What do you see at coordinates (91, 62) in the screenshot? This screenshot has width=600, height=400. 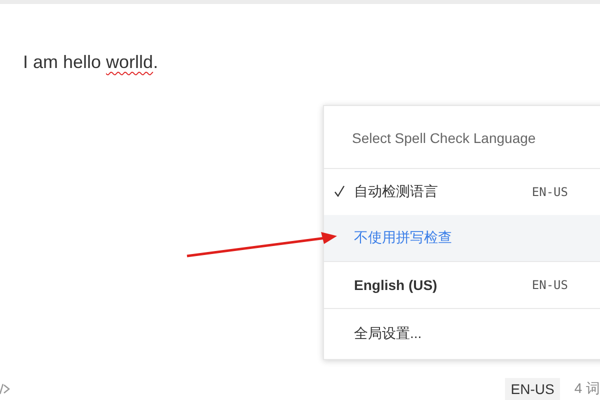 I see `editor-text: I am hello worlld.` at bounding box center [91, 62].